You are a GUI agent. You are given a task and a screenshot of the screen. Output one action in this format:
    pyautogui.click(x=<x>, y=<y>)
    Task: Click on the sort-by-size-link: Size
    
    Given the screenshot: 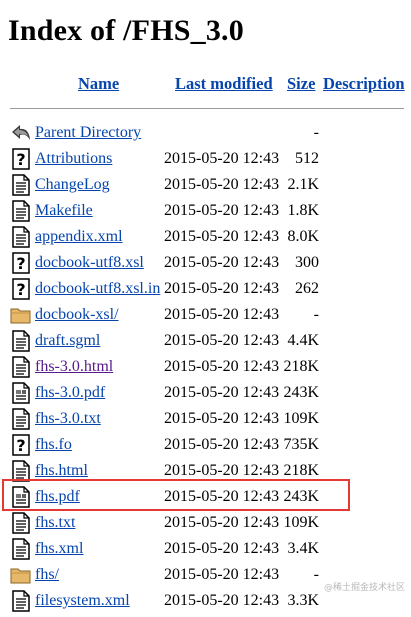 What is the action you would take?
    pyautogui.click(x=301, y=83)
    